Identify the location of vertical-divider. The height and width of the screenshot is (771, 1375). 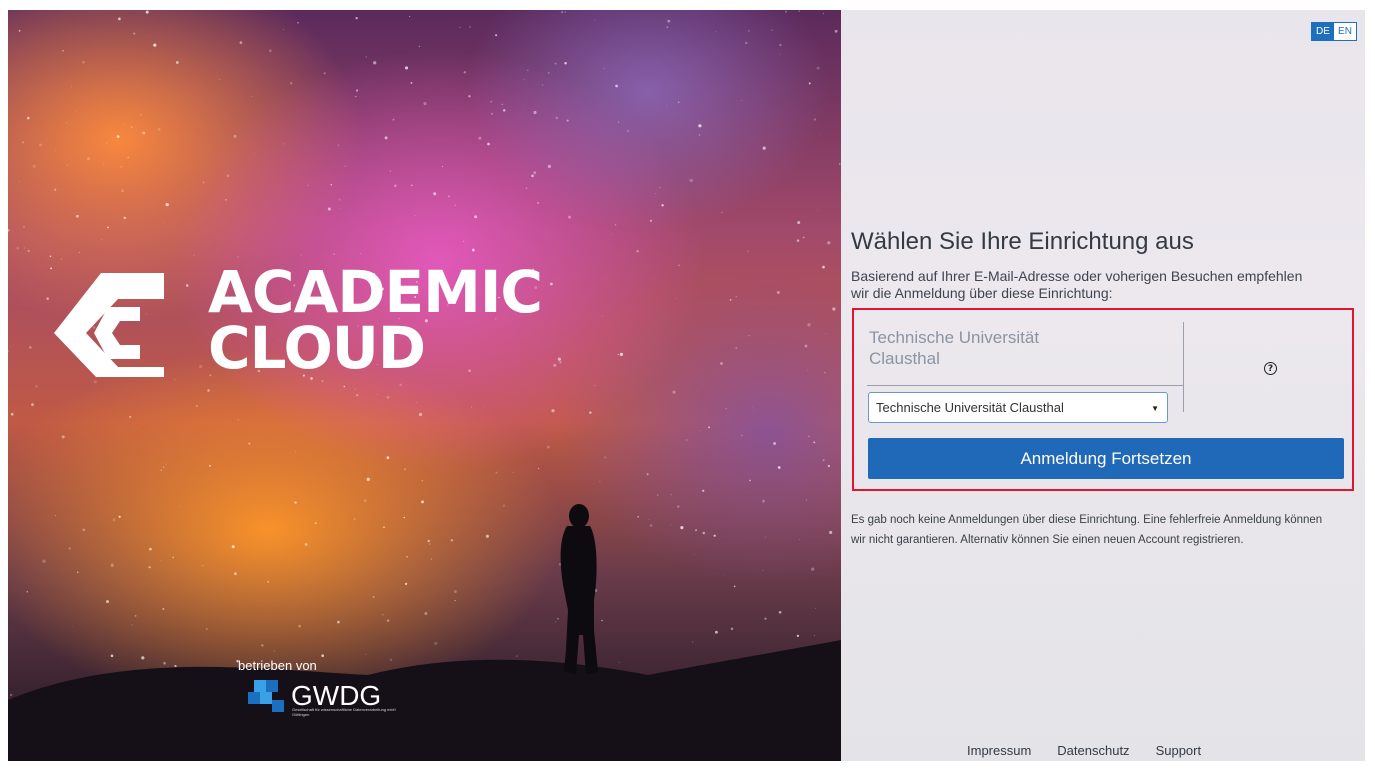
(1183, 367).